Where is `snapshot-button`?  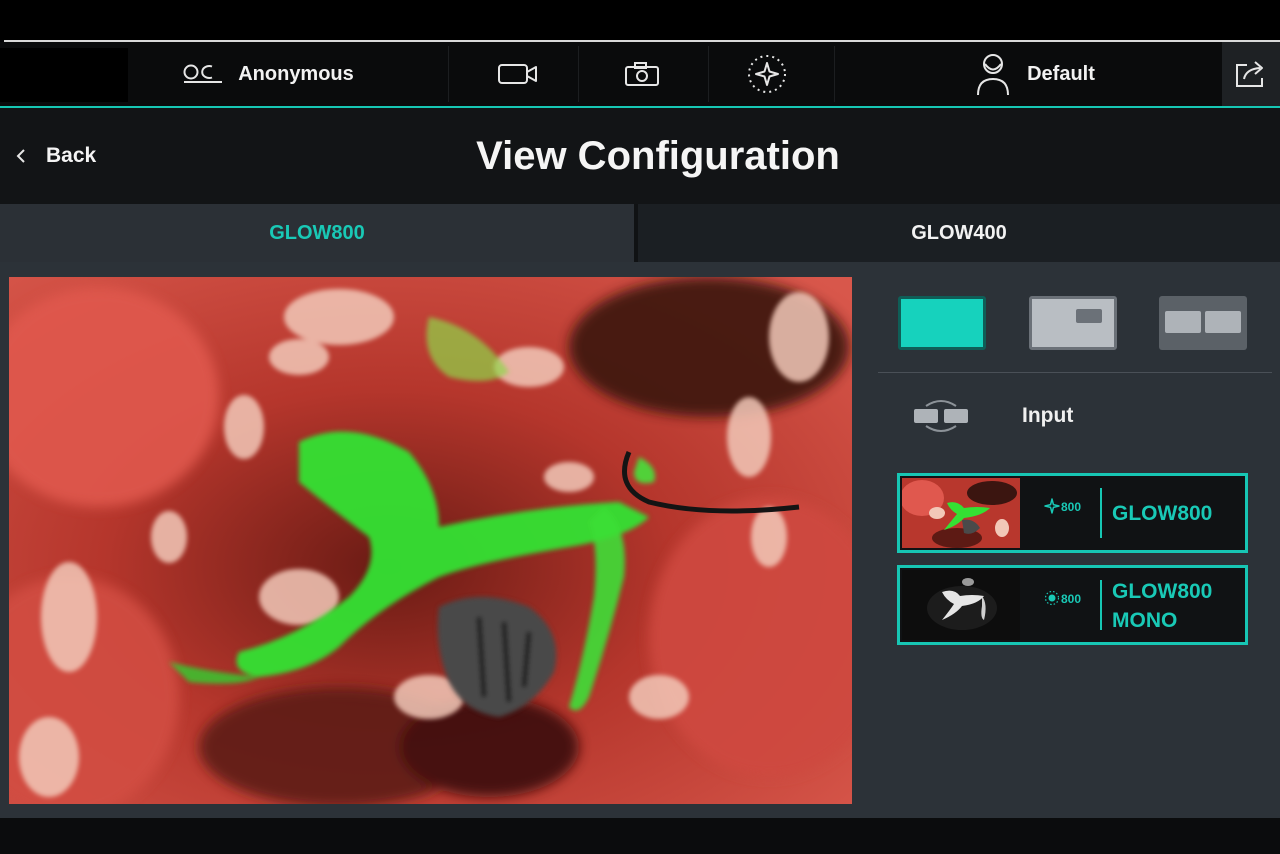
snapshot-button is located at coordinates (642, 74).